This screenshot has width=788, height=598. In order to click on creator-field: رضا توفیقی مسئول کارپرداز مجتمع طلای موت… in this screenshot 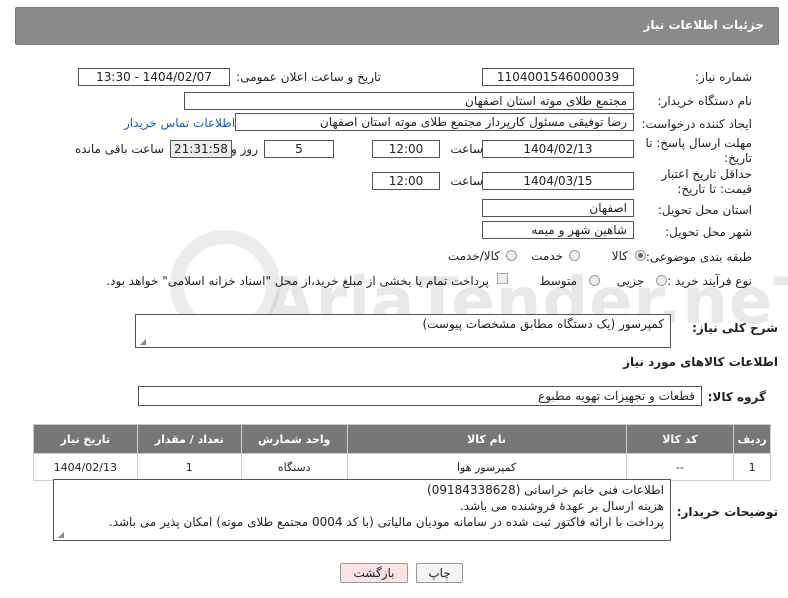, I will do `click(434, 122)`.